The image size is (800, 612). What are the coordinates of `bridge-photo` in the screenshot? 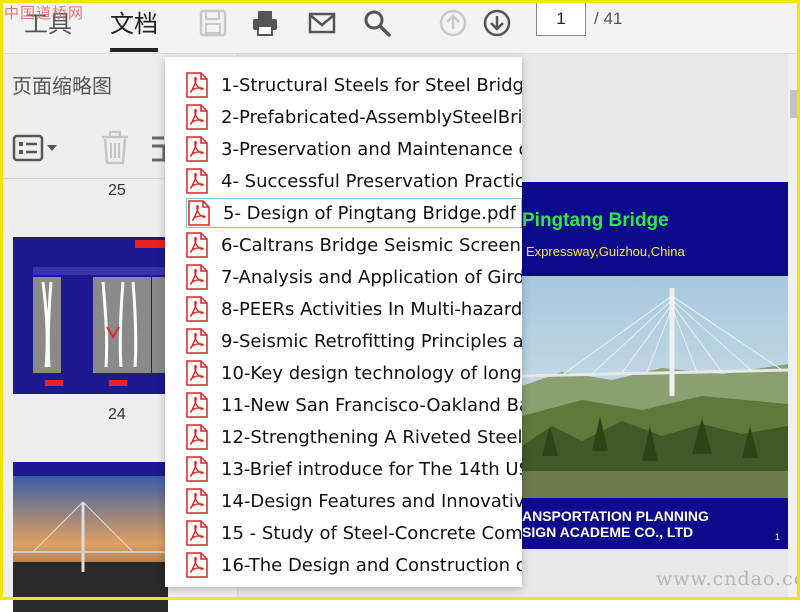 It's located at (655, 387).